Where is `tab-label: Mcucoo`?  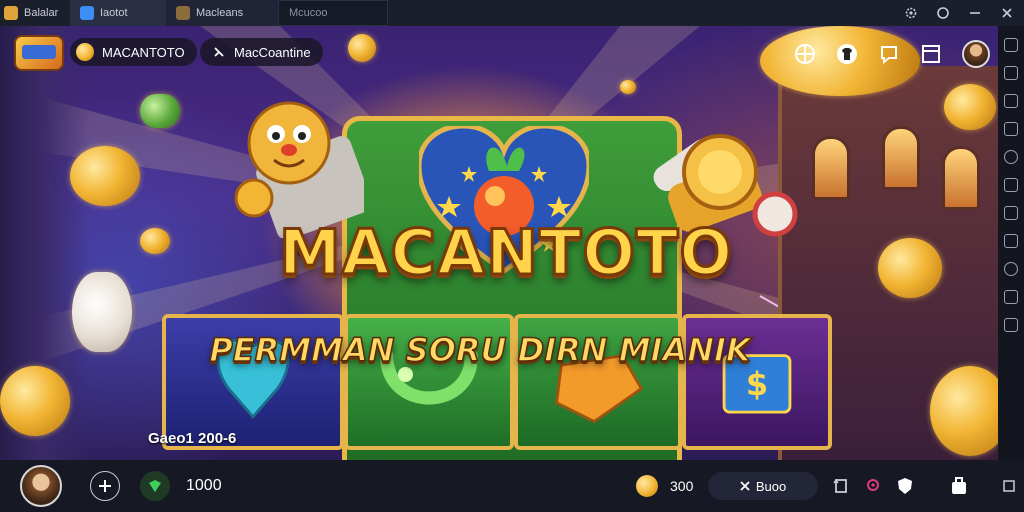
tab-label: Mcucoo is located at coordinates (308, 13).